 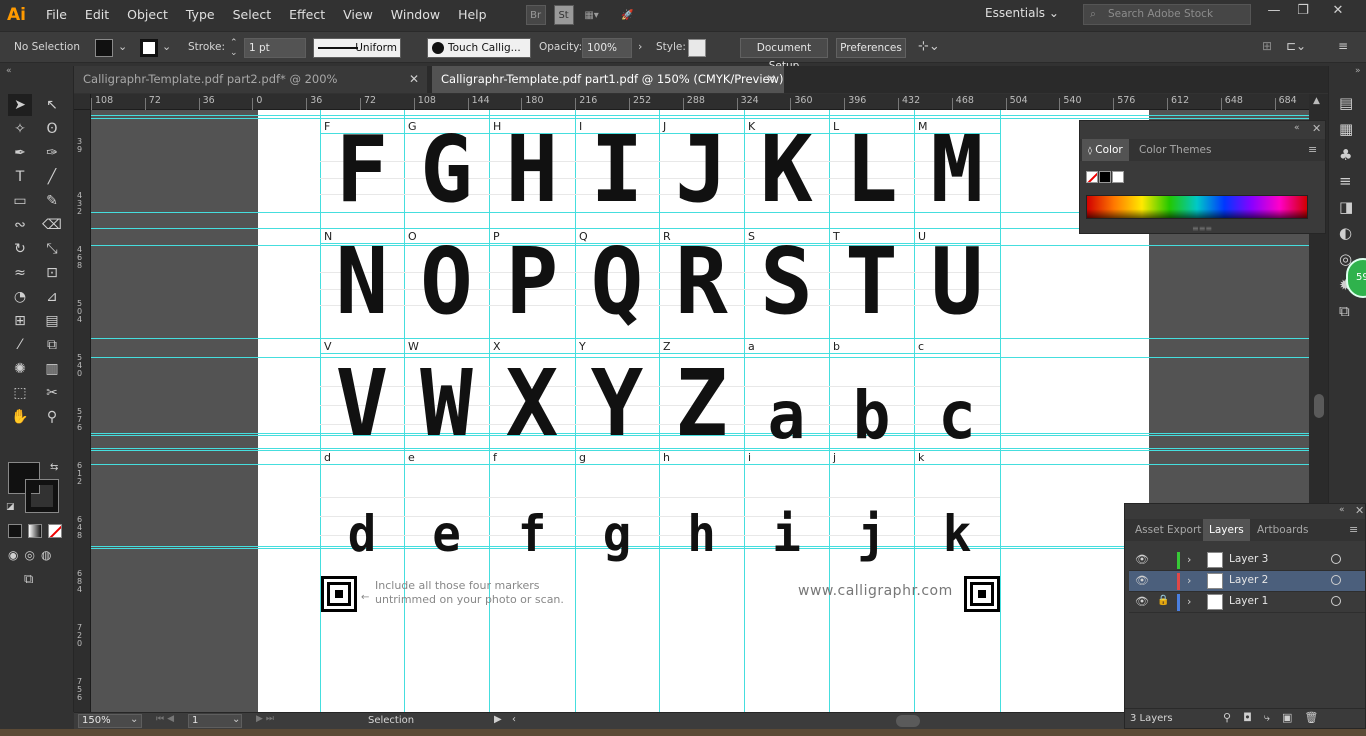 What do you see at coordinates (1346, 129) in the screenshot?
I see `libraries-dock-icon: ▦` at bounding box center [1346, 129].